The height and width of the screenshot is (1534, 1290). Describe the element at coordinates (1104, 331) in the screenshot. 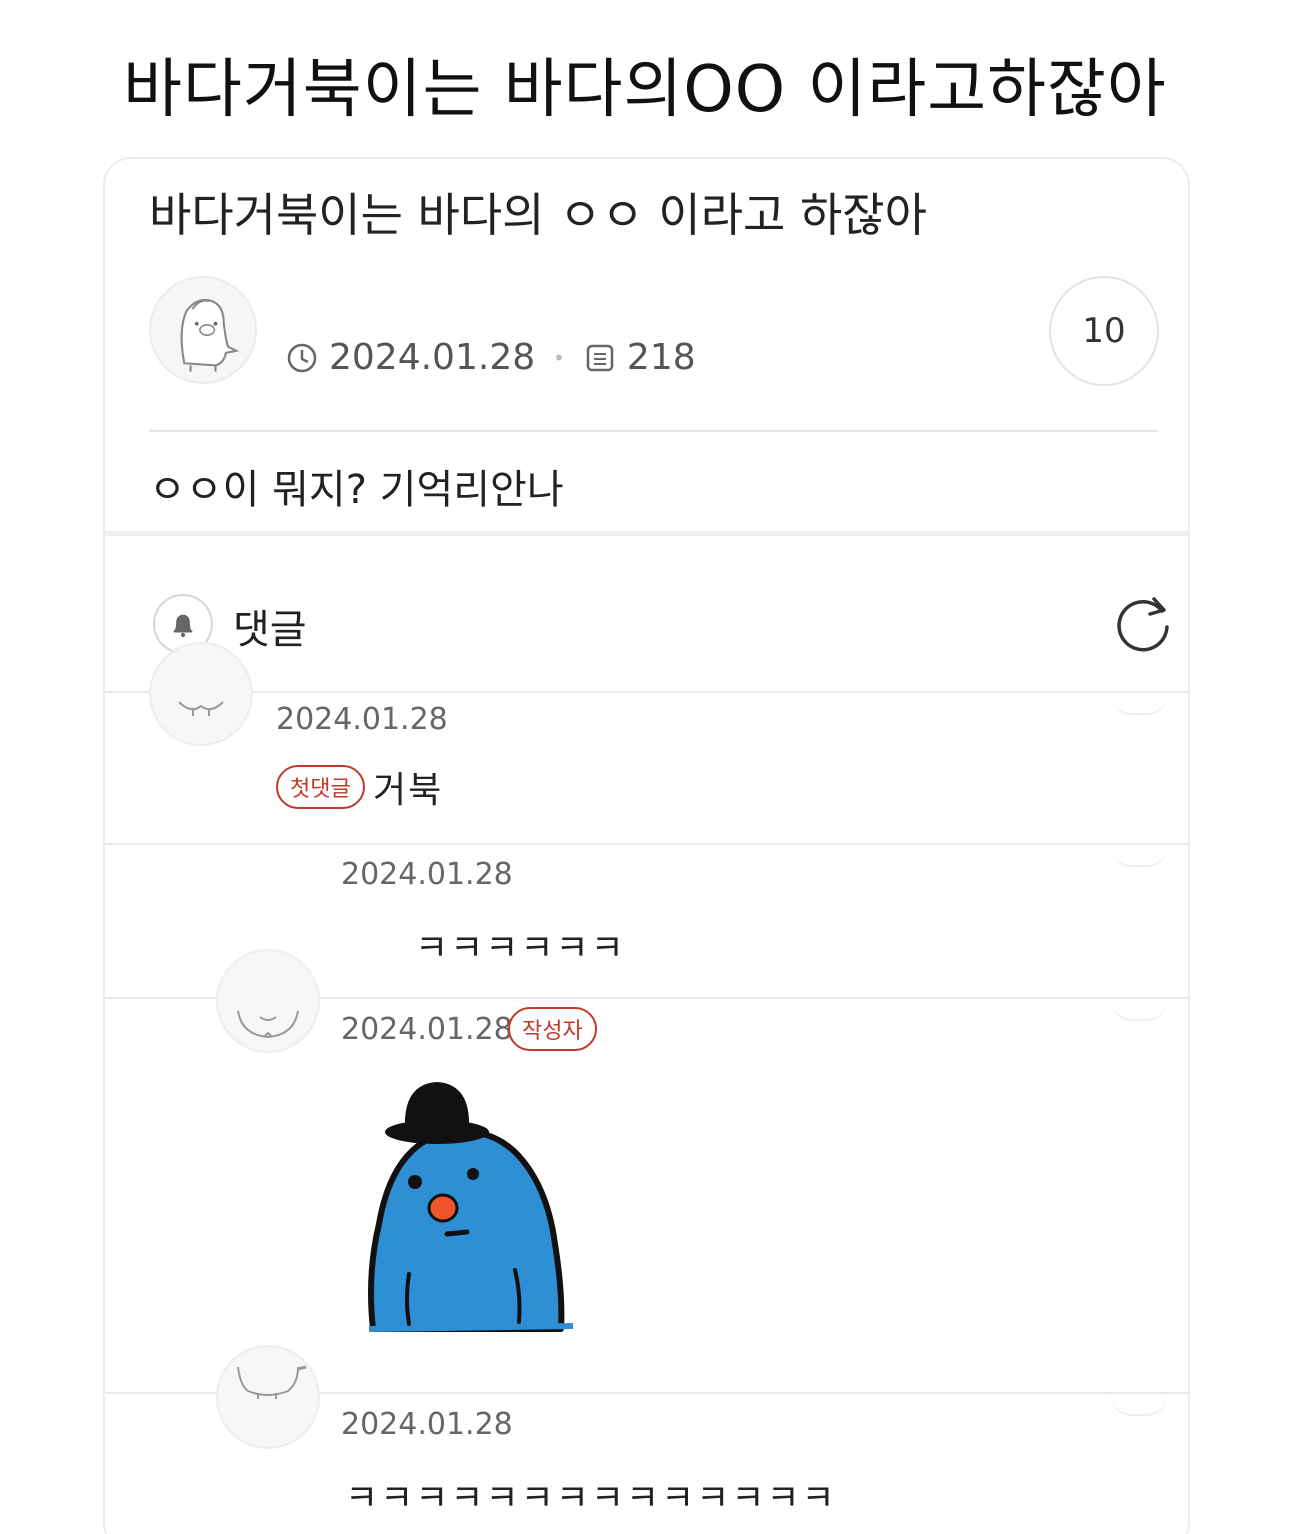

I see `comment-count-badge: 10` at that location.